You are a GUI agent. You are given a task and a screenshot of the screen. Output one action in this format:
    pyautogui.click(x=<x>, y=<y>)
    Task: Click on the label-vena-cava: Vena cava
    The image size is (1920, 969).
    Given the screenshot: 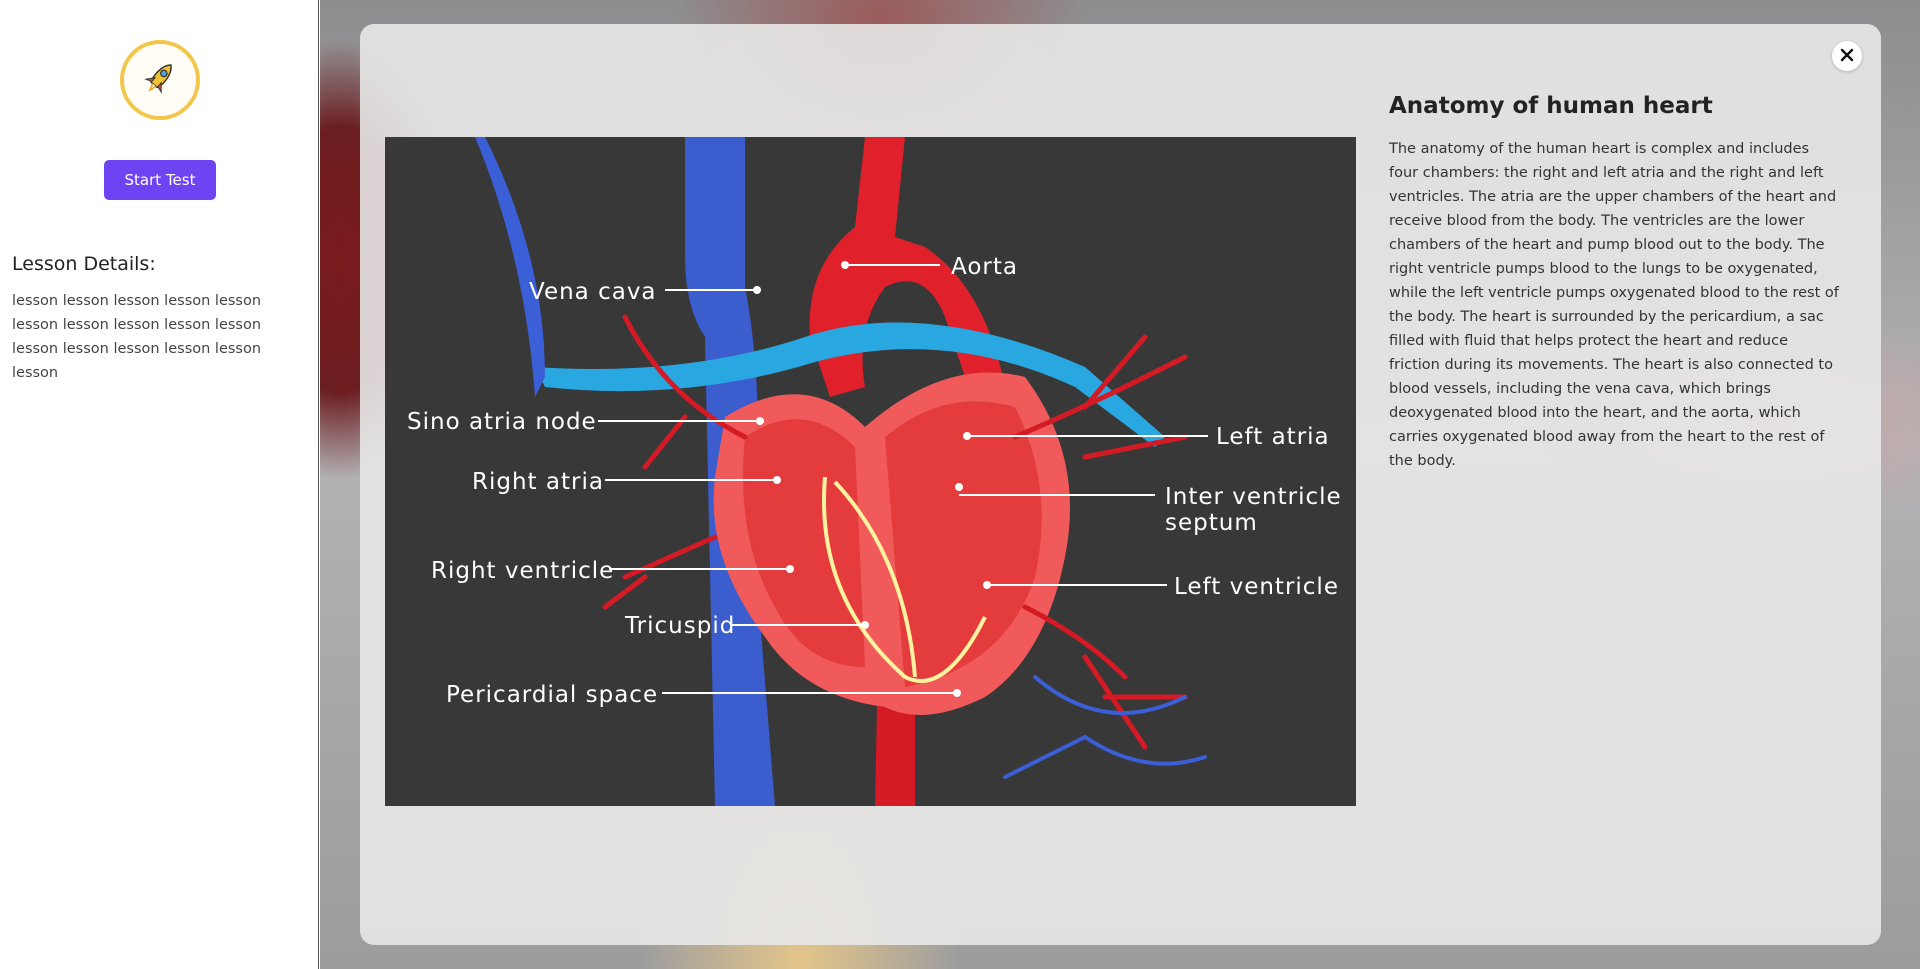 What is the action you would take?
    pyautogui.click(x=593, y=292)
    